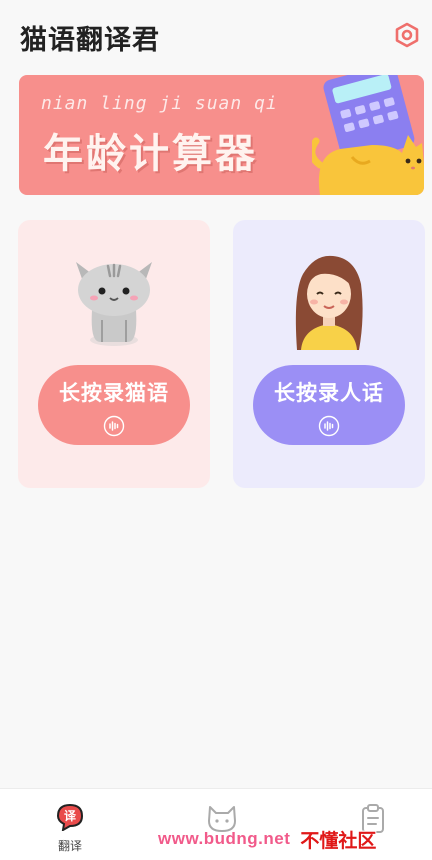  Describe the element at coordinates (329, 354) in the screenshot. I see `record-human-card: 长按录人话` at that location.